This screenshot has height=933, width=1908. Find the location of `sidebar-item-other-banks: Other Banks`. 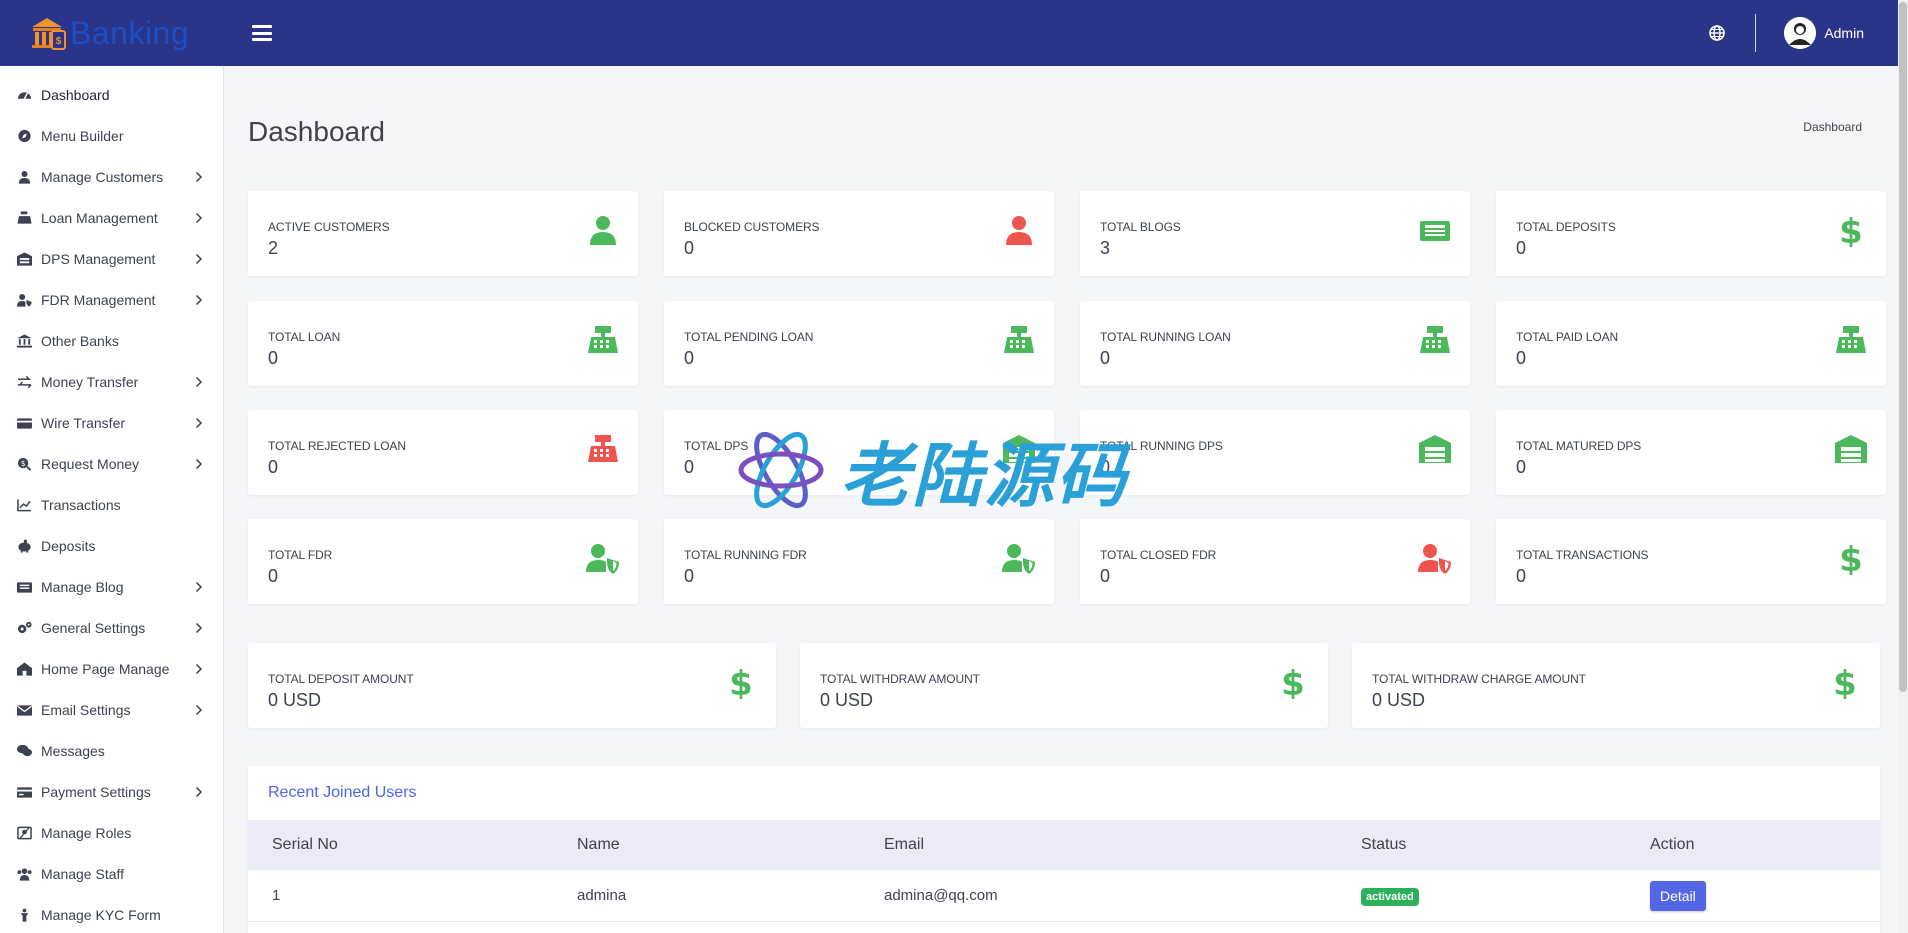

sidebar-item-other-banks: Other Banks is located at coordinates (111, 340).